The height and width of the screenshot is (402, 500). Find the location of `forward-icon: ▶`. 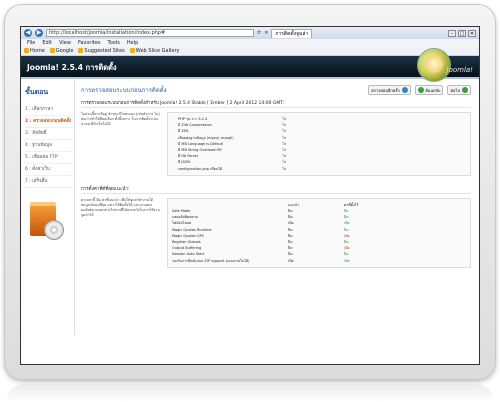

forward-icon: ▶ is located at coordinates (39, 33).